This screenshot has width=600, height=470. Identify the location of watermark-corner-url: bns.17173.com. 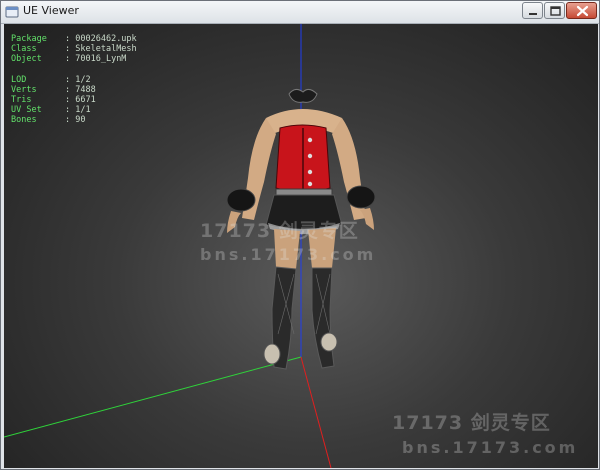
(490, 447).